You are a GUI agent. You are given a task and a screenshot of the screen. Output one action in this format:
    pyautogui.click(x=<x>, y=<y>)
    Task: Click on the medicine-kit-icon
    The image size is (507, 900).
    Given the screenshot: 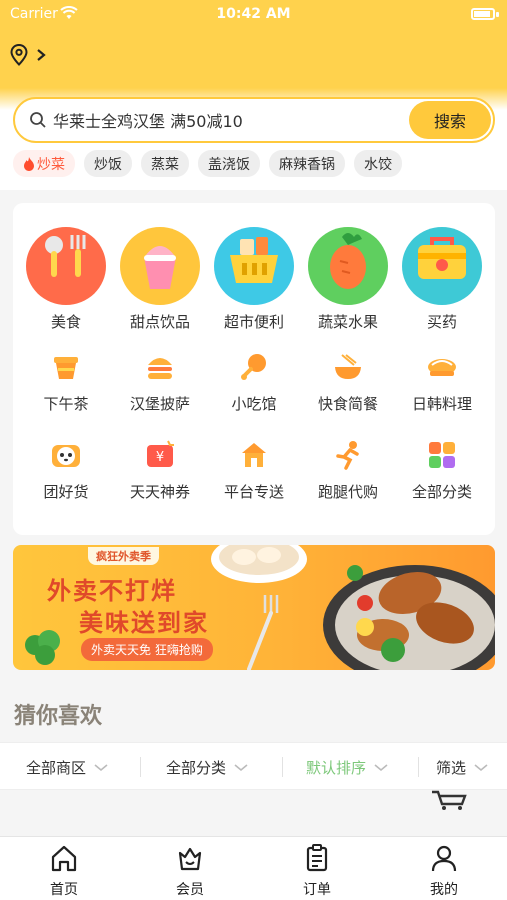 What is the action you would take?
    pyautogui.click(x=442, y=266)
    